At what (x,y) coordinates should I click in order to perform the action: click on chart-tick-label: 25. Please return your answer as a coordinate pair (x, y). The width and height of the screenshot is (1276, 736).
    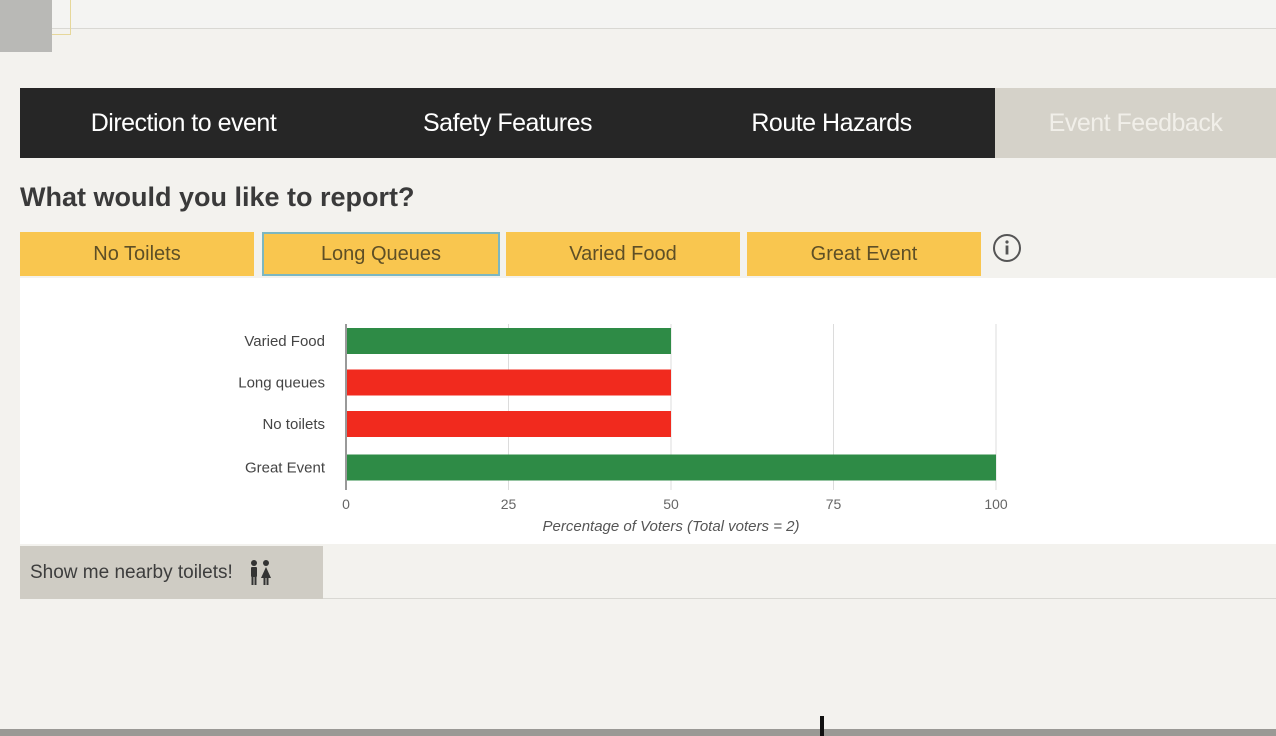
    Looking at the image, I should click on (509, 504).